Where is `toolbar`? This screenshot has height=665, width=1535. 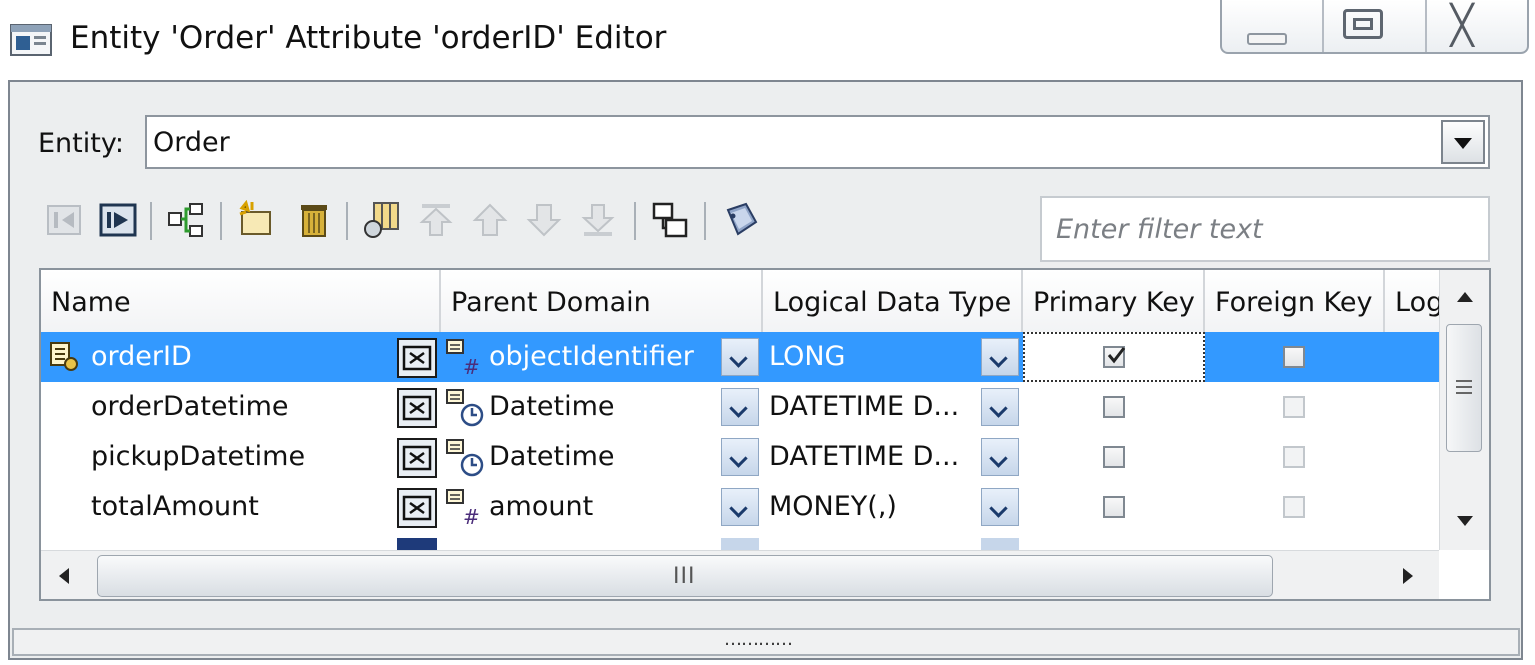
toolbar is located at coordinates (415, 223).